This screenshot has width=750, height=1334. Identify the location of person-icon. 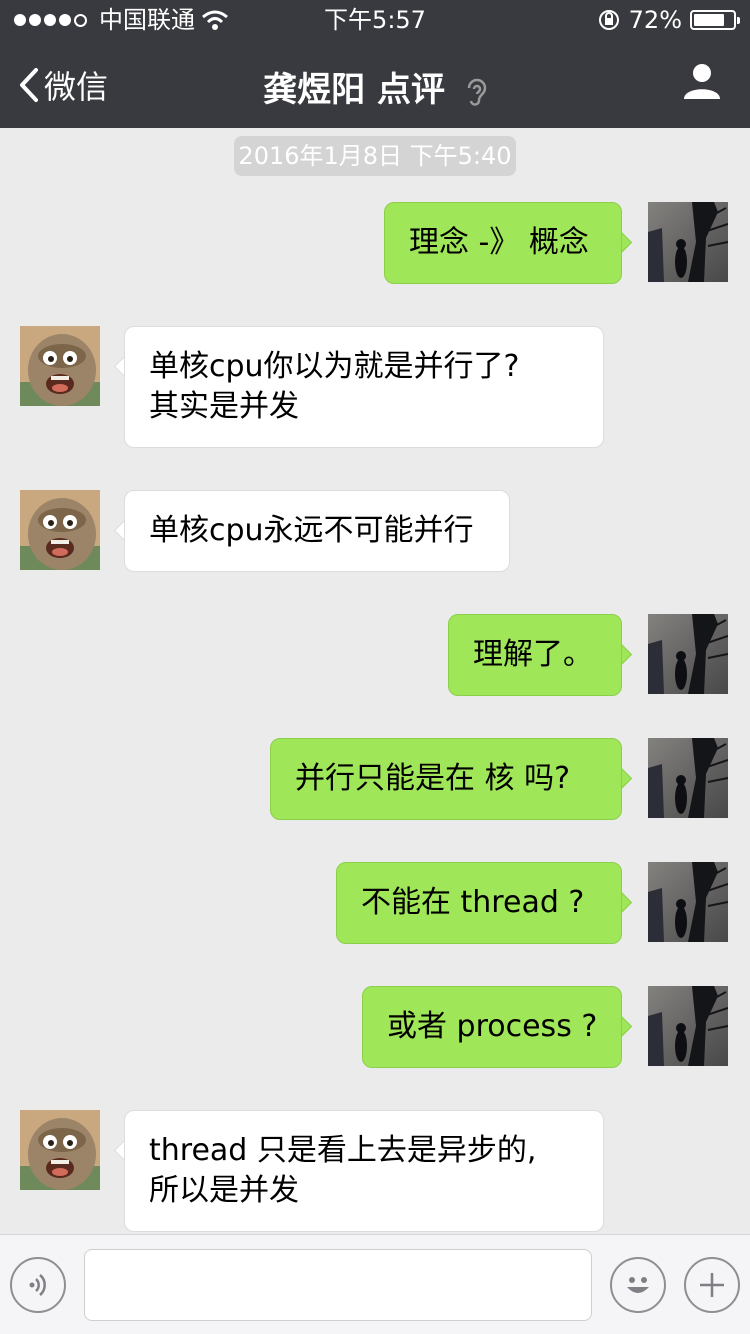
(702, 81).